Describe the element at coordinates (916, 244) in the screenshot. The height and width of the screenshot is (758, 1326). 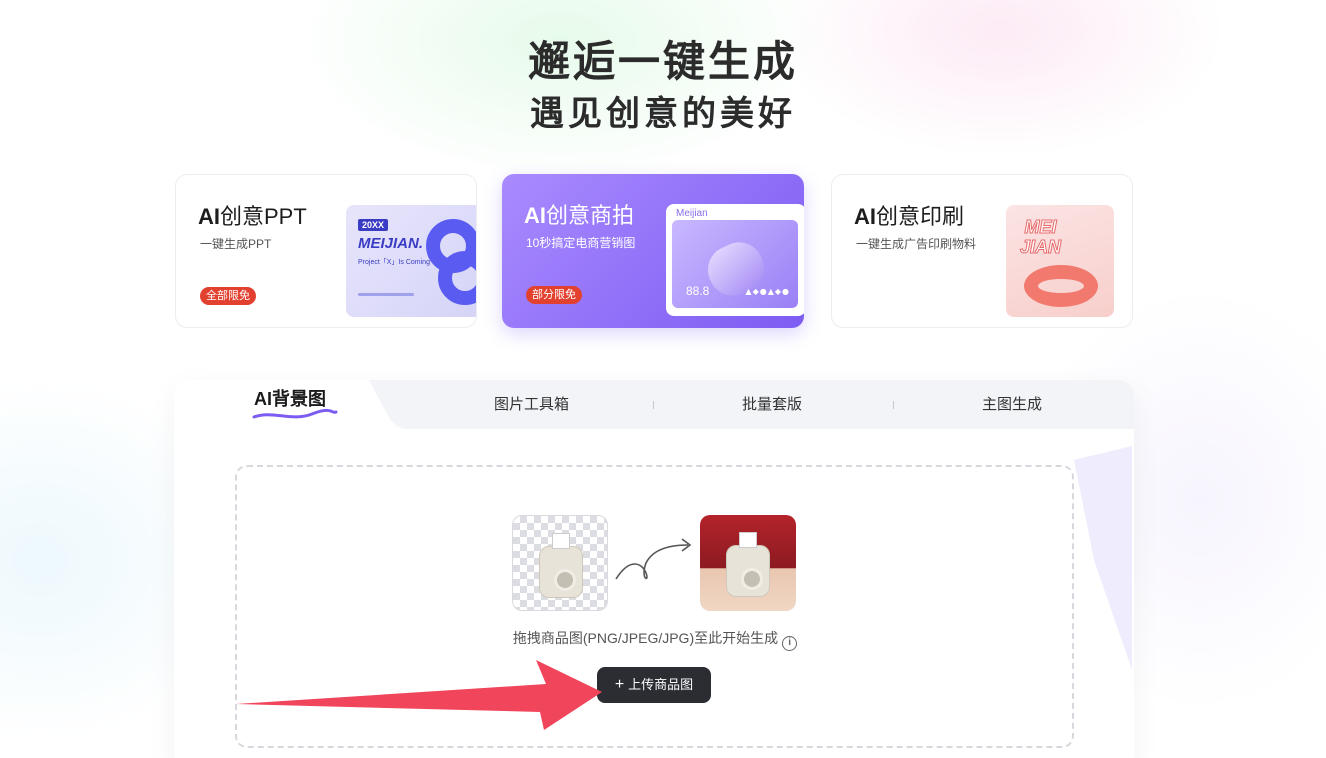
I see `card-subtitle: 一键生成广告印刷物料` at that location.